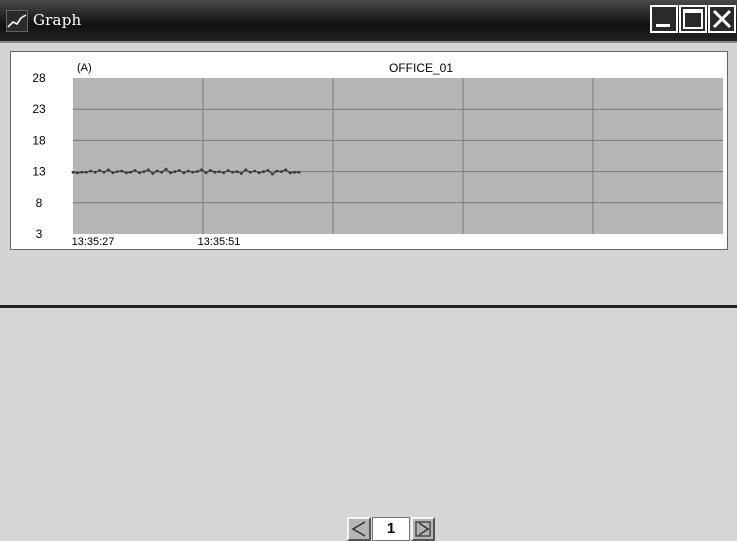 The image size is (737, 541). Describe the element at coordinates (664, 19) in the screenshot. I see `minimize-button` at that location.